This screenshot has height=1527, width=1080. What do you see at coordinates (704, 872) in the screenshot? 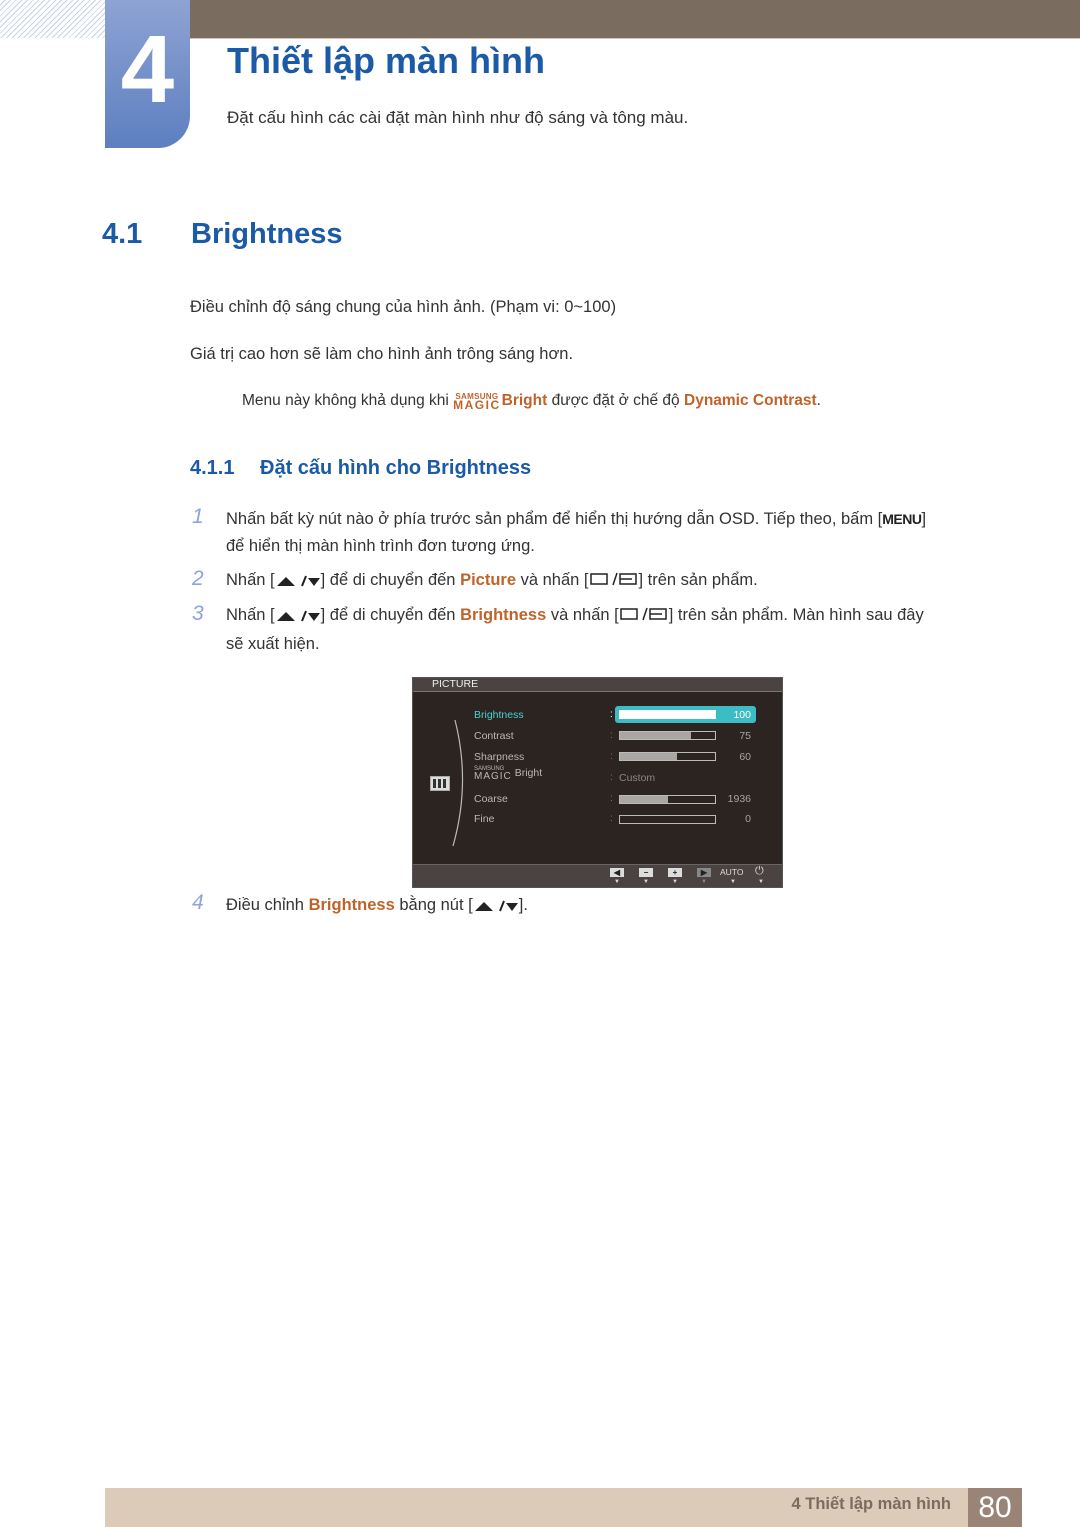
I see `enter-icon: ▶` at bounding box center [704, 872].